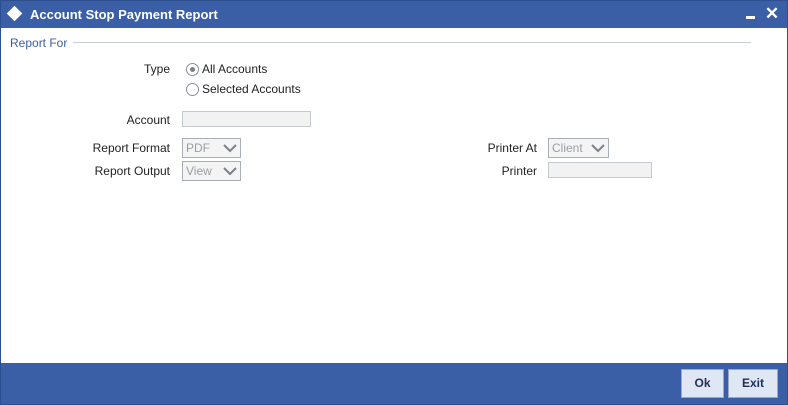 Image resolution: width=788 pixels, height=405 pixels. I want to click on printer-at-value: Client, so click(567, 148).